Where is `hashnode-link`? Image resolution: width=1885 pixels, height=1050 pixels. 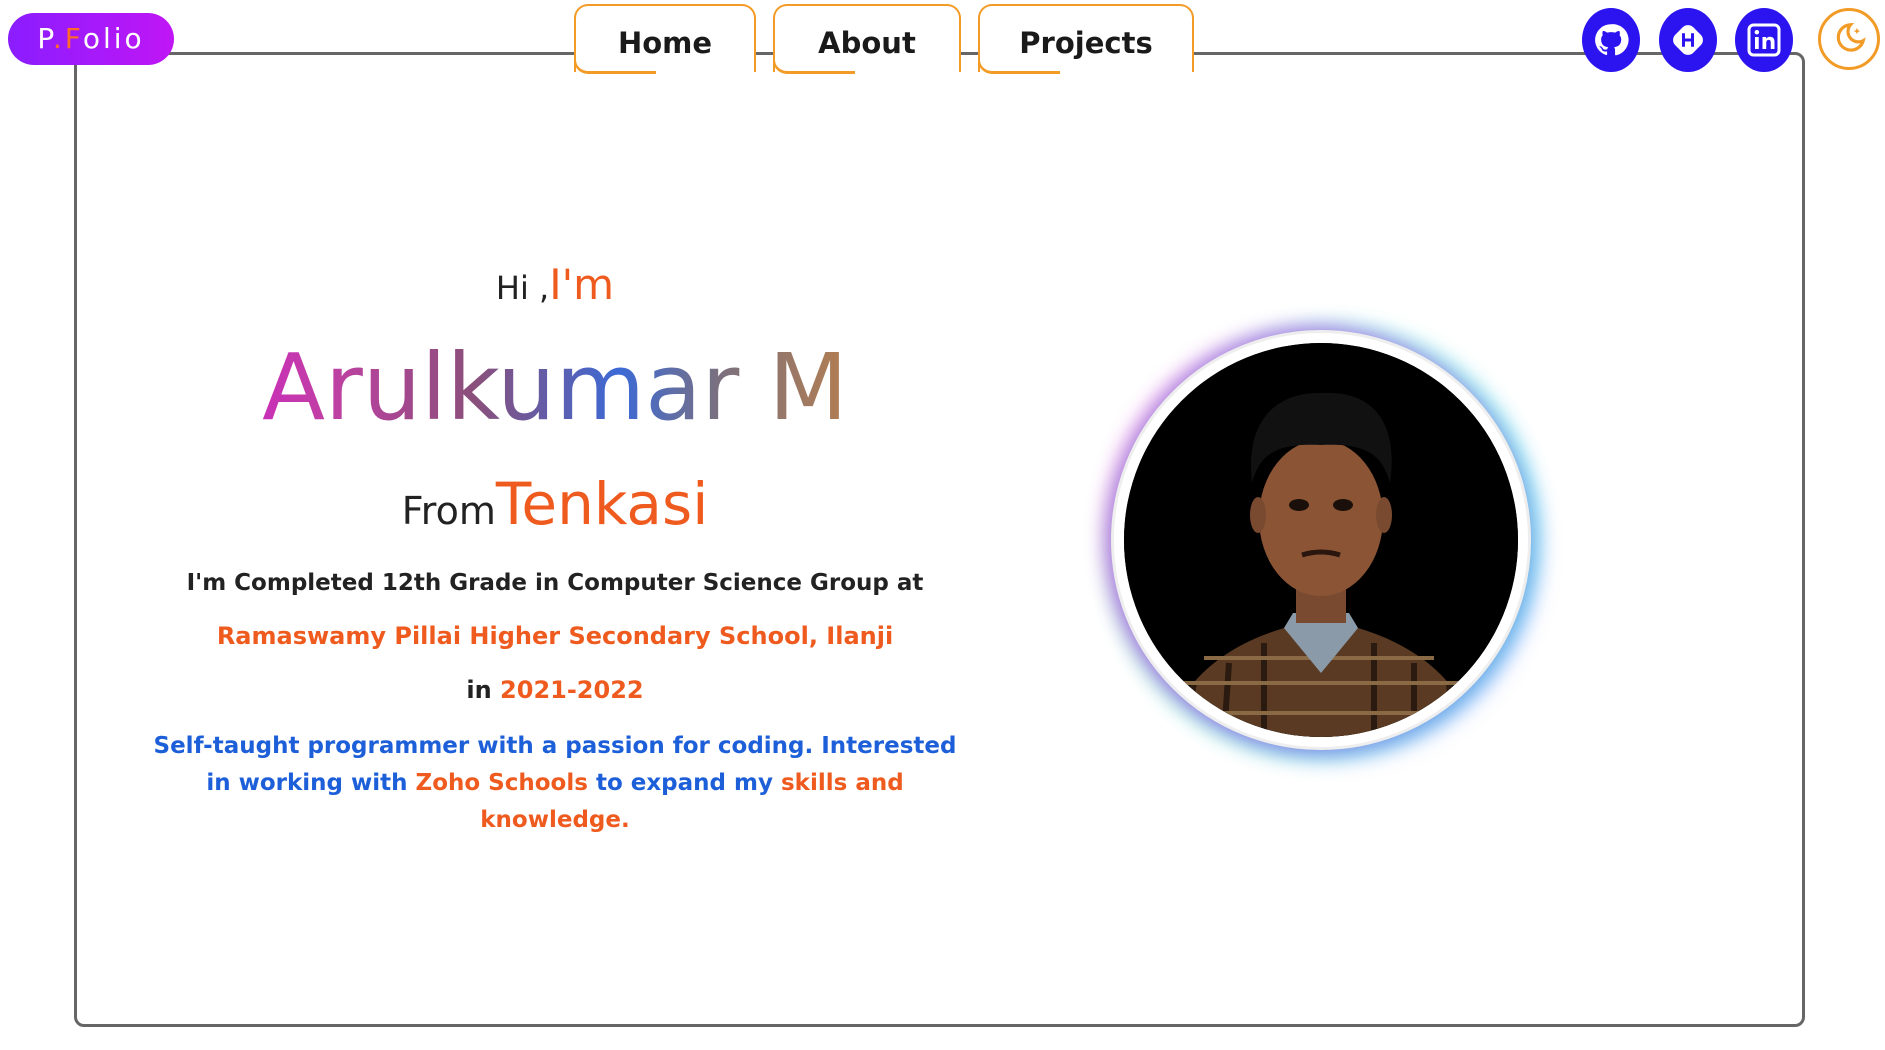
hashnode-link is located at coordinates (1688, 40).